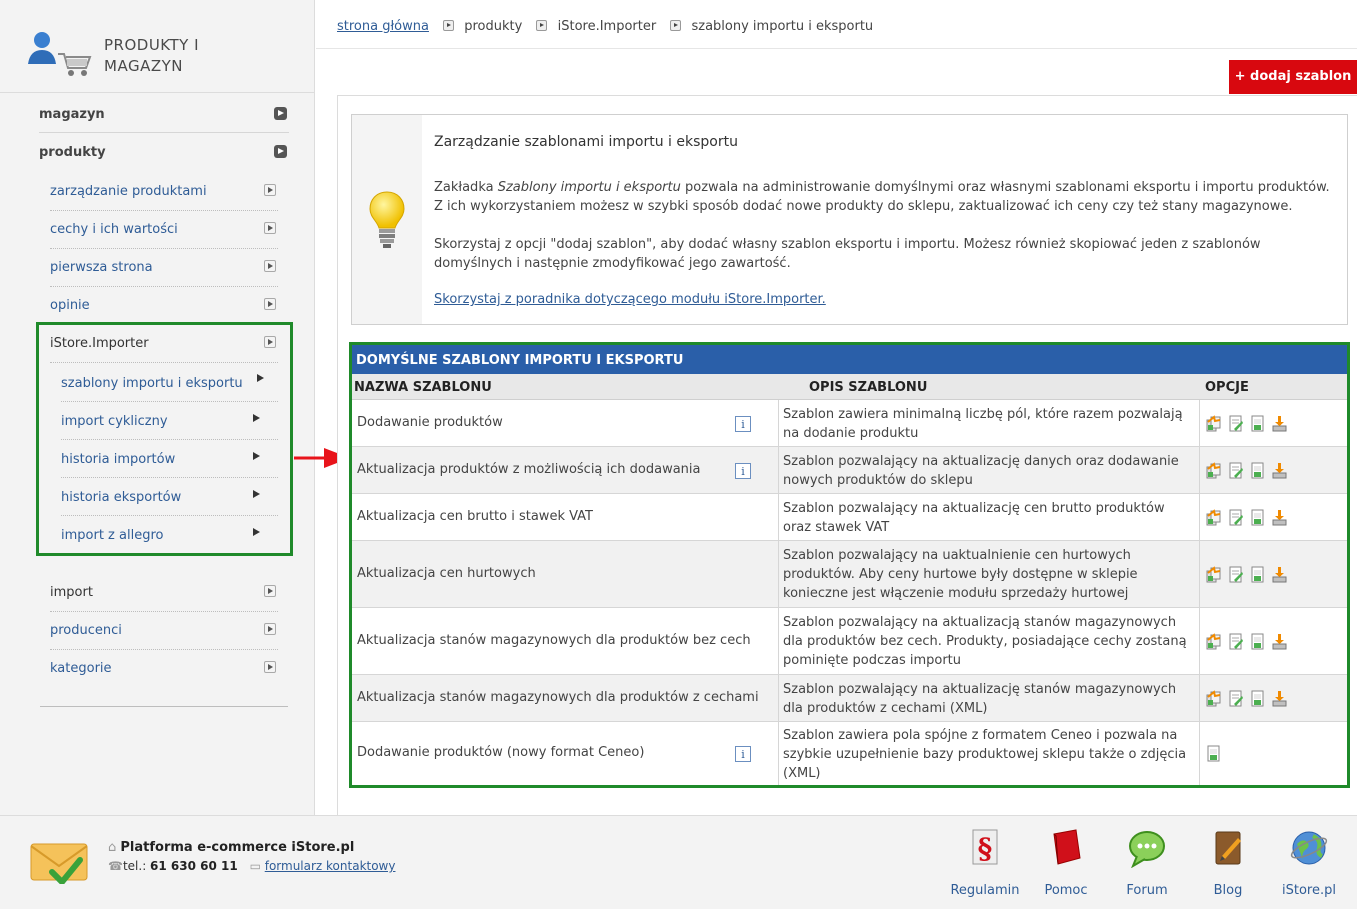 The width and height of the screenshot is (1357, 909). Describe the element at coordinates (1067, 847) in the screenshot. I see `help-book-icon` at that location.